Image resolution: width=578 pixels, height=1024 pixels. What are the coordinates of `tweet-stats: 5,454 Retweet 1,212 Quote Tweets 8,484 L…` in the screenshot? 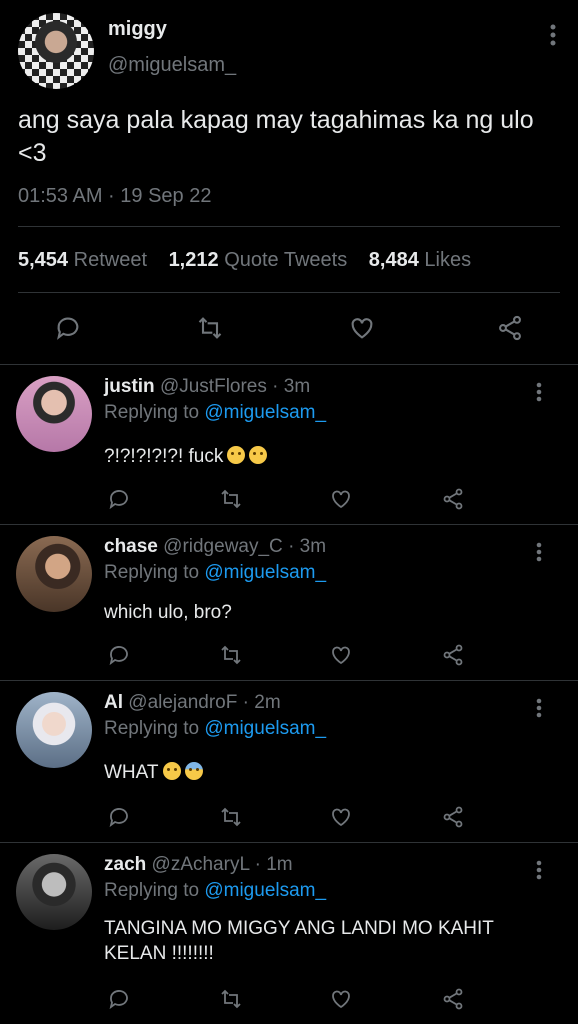 It's located at (244, 260).